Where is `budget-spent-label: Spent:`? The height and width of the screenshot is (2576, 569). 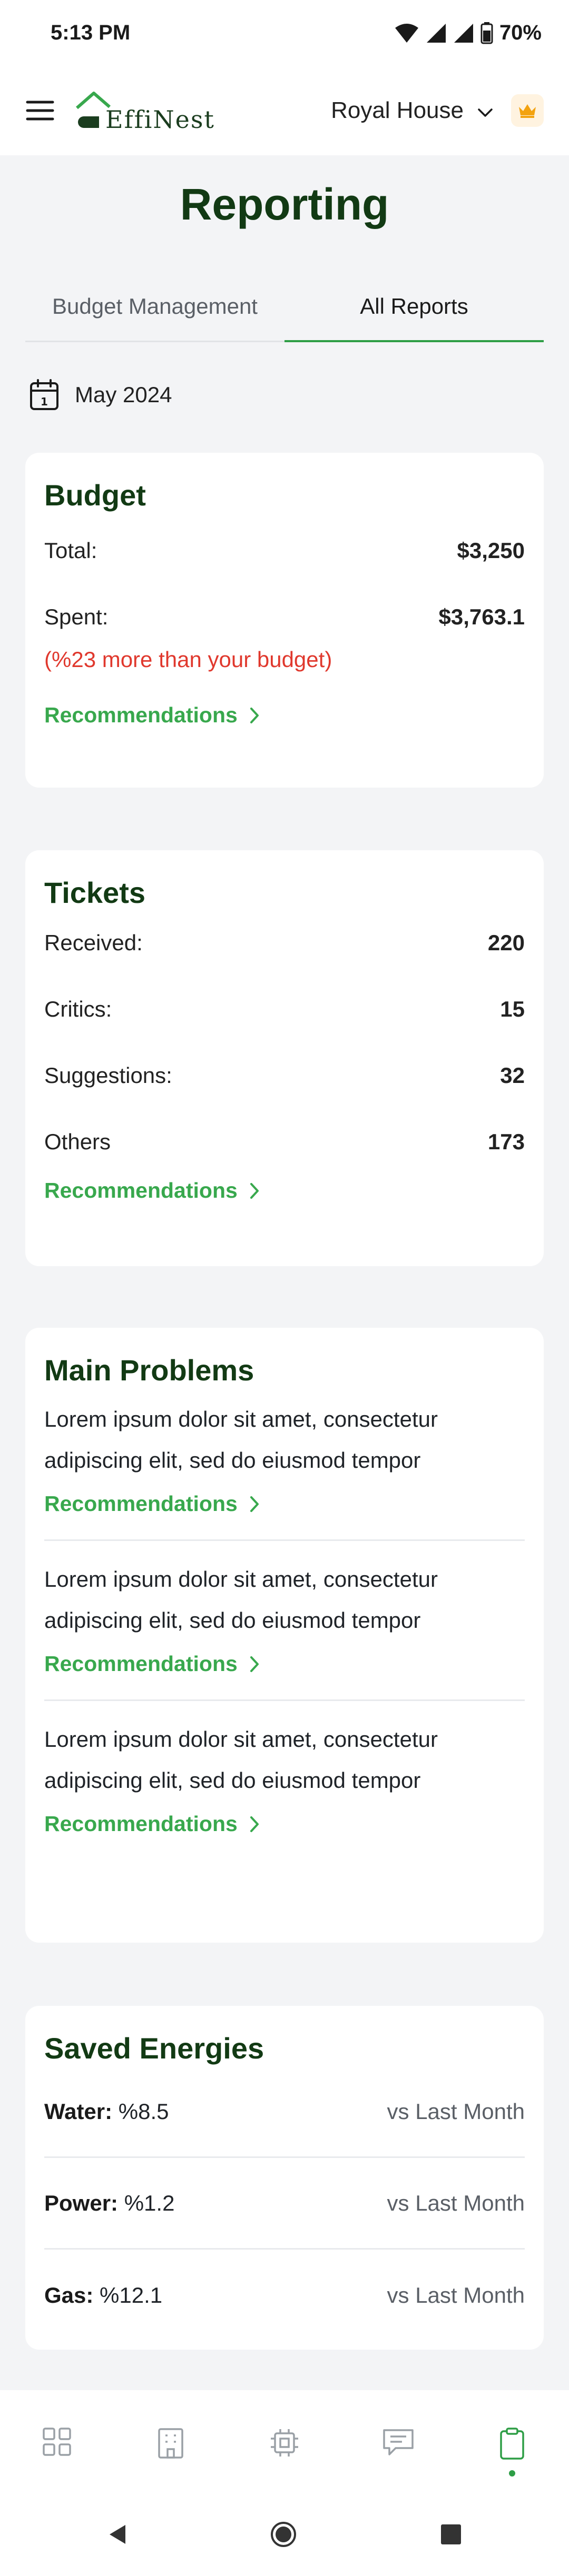
budget-spent-label: Spent: is located at coordinates (76, 616).